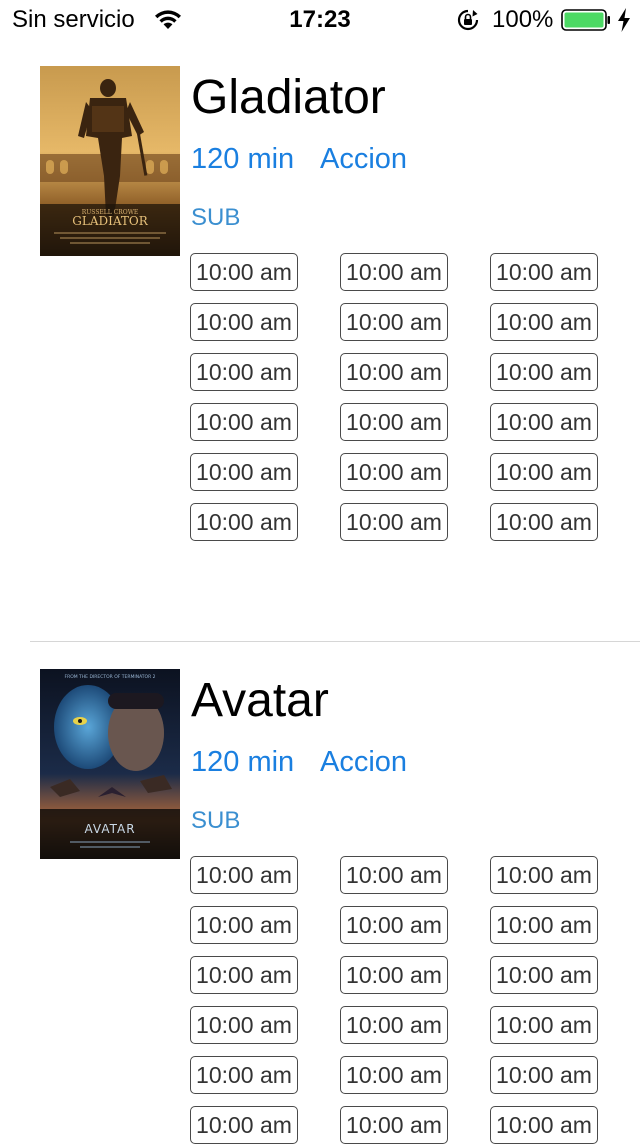 Image resolution: width=640 pixels, height=1144 pixels. I want to click on movie-title: Avatar, so click(260, 700).